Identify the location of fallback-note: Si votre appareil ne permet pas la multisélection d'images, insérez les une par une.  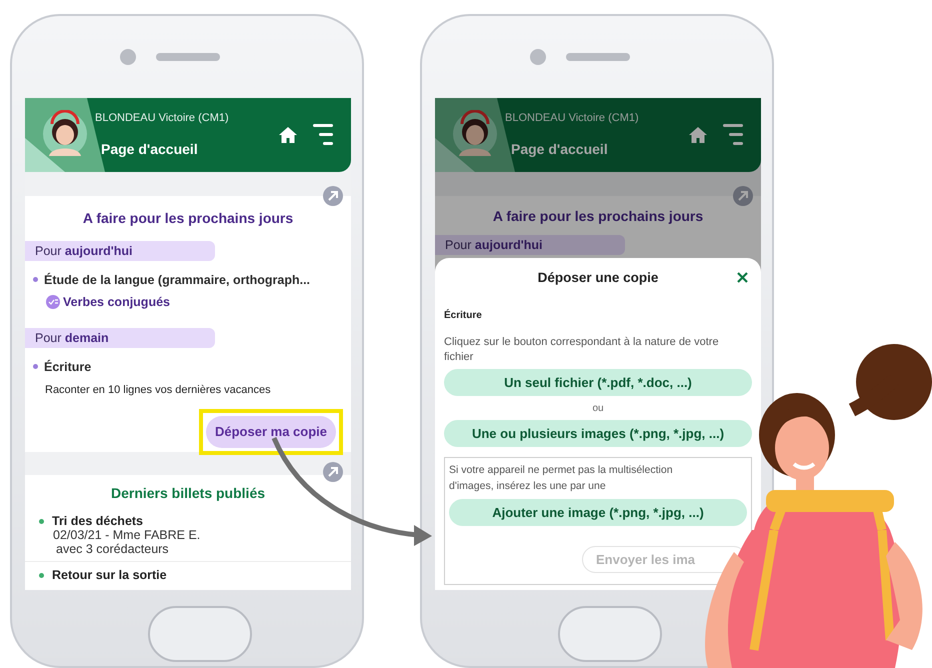
(561, 478).